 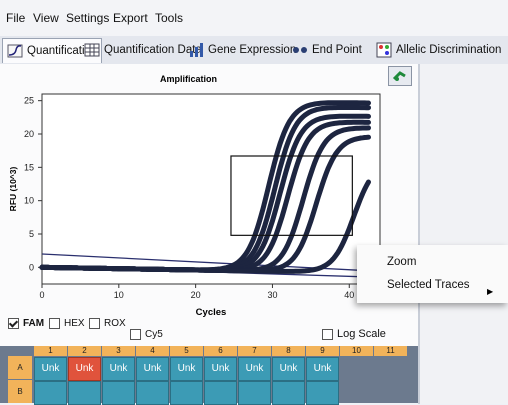 What do you see at coordinates (67, 323) in the screenshot?
I see `channel-hex: HEX` at bounding box center [67, 323].